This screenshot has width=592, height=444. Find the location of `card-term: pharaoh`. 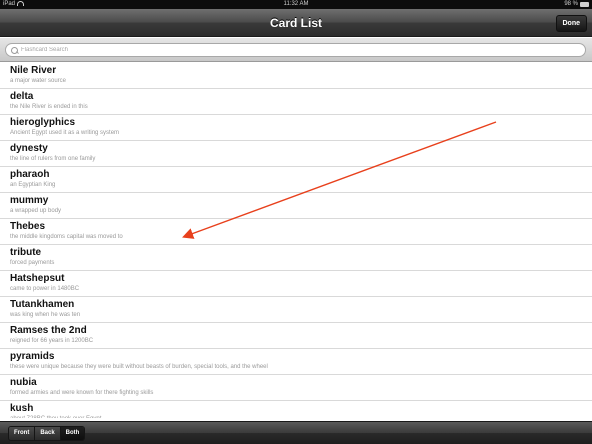

card-term: pharaoh is located at coordinates (30, 174).